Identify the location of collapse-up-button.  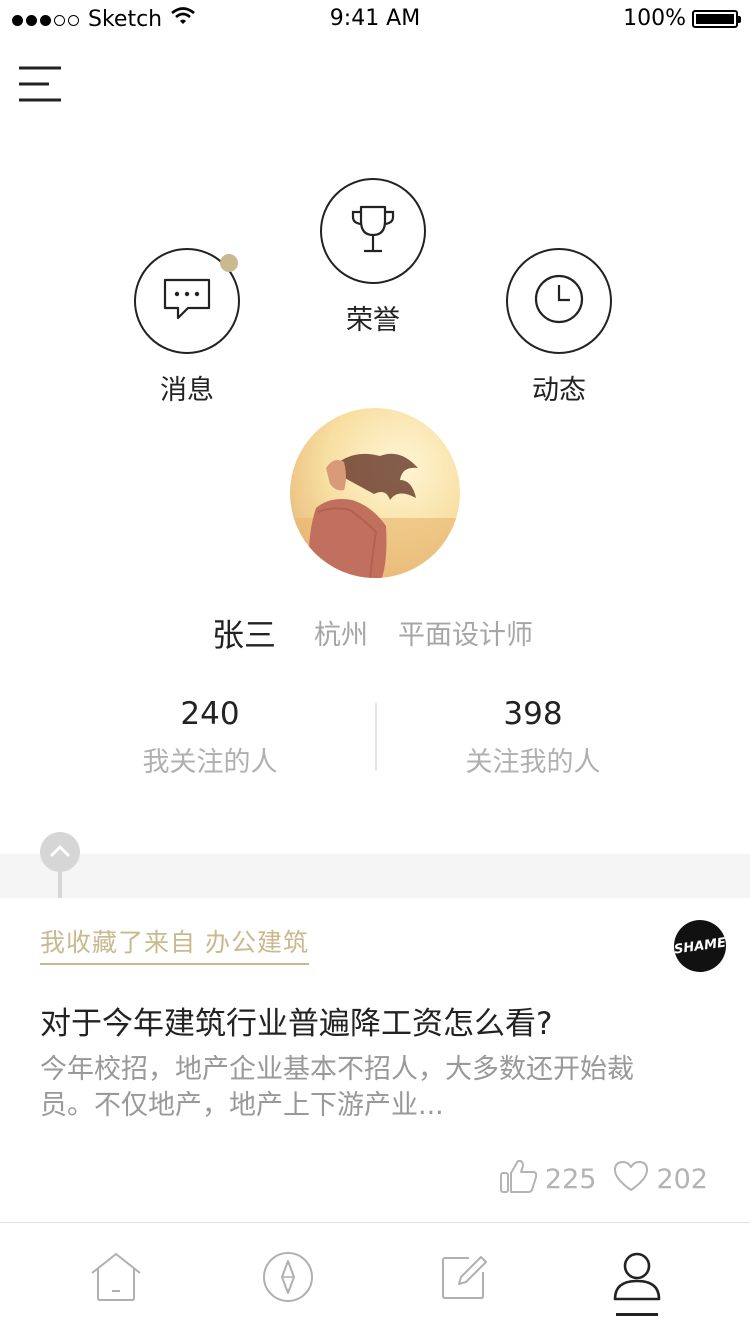
(60, 852).